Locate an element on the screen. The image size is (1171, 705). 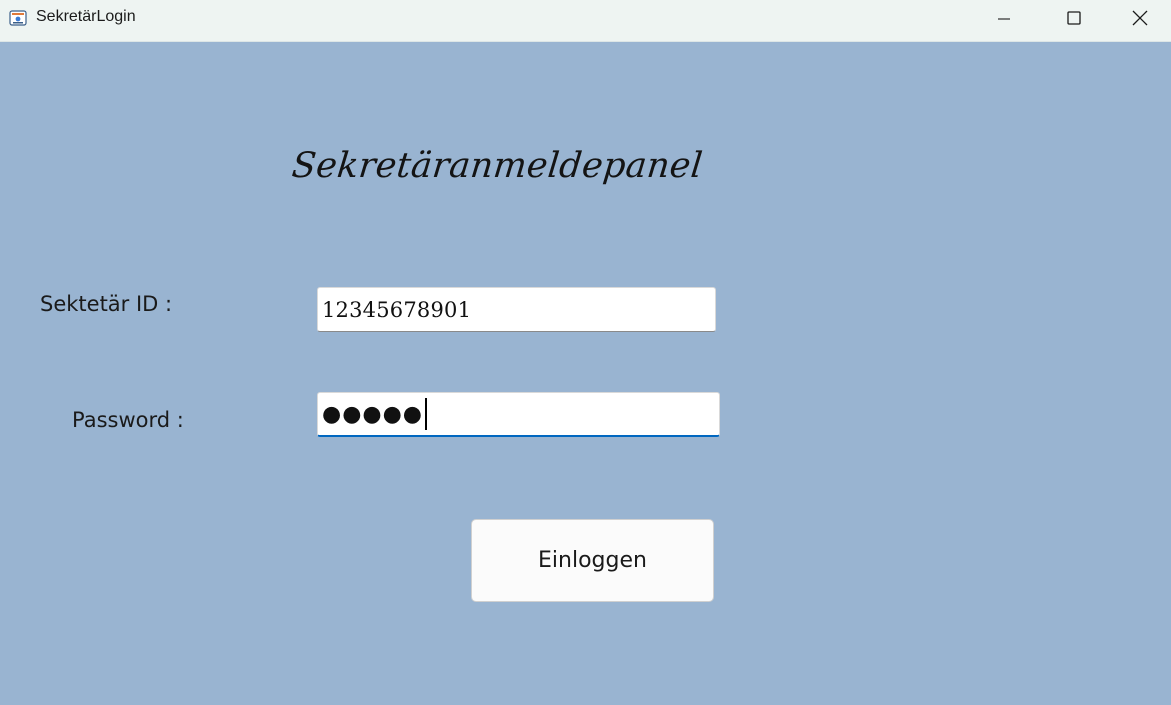
password-value: ●●●●● is located at coordinates (372, 414).